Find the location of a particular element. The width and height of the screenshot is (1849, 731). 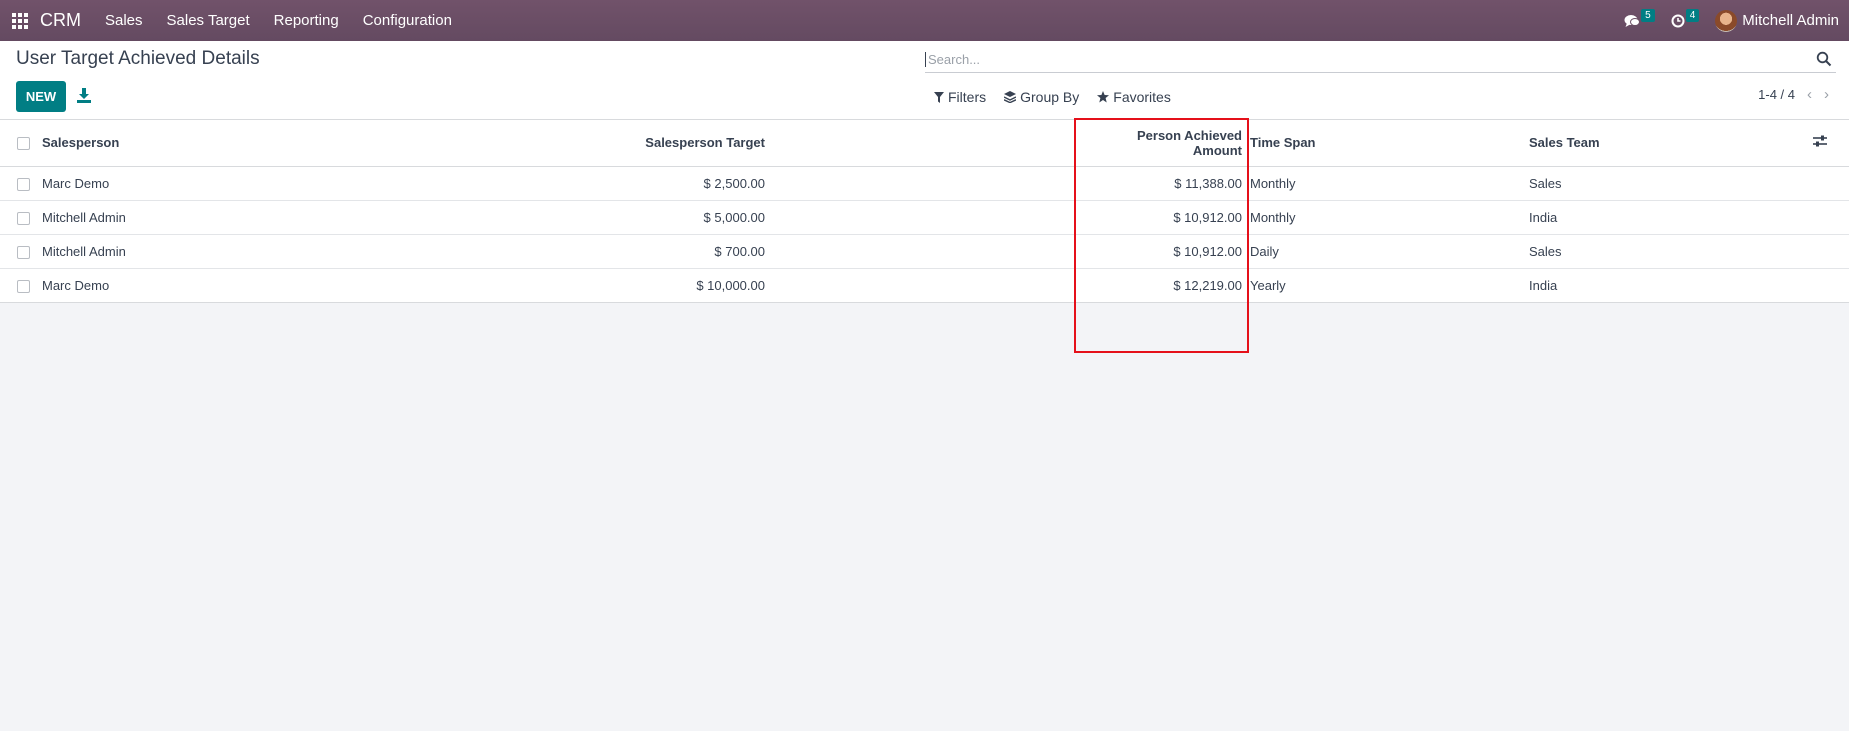

layers-icon is located at coordinates (1010, 97).